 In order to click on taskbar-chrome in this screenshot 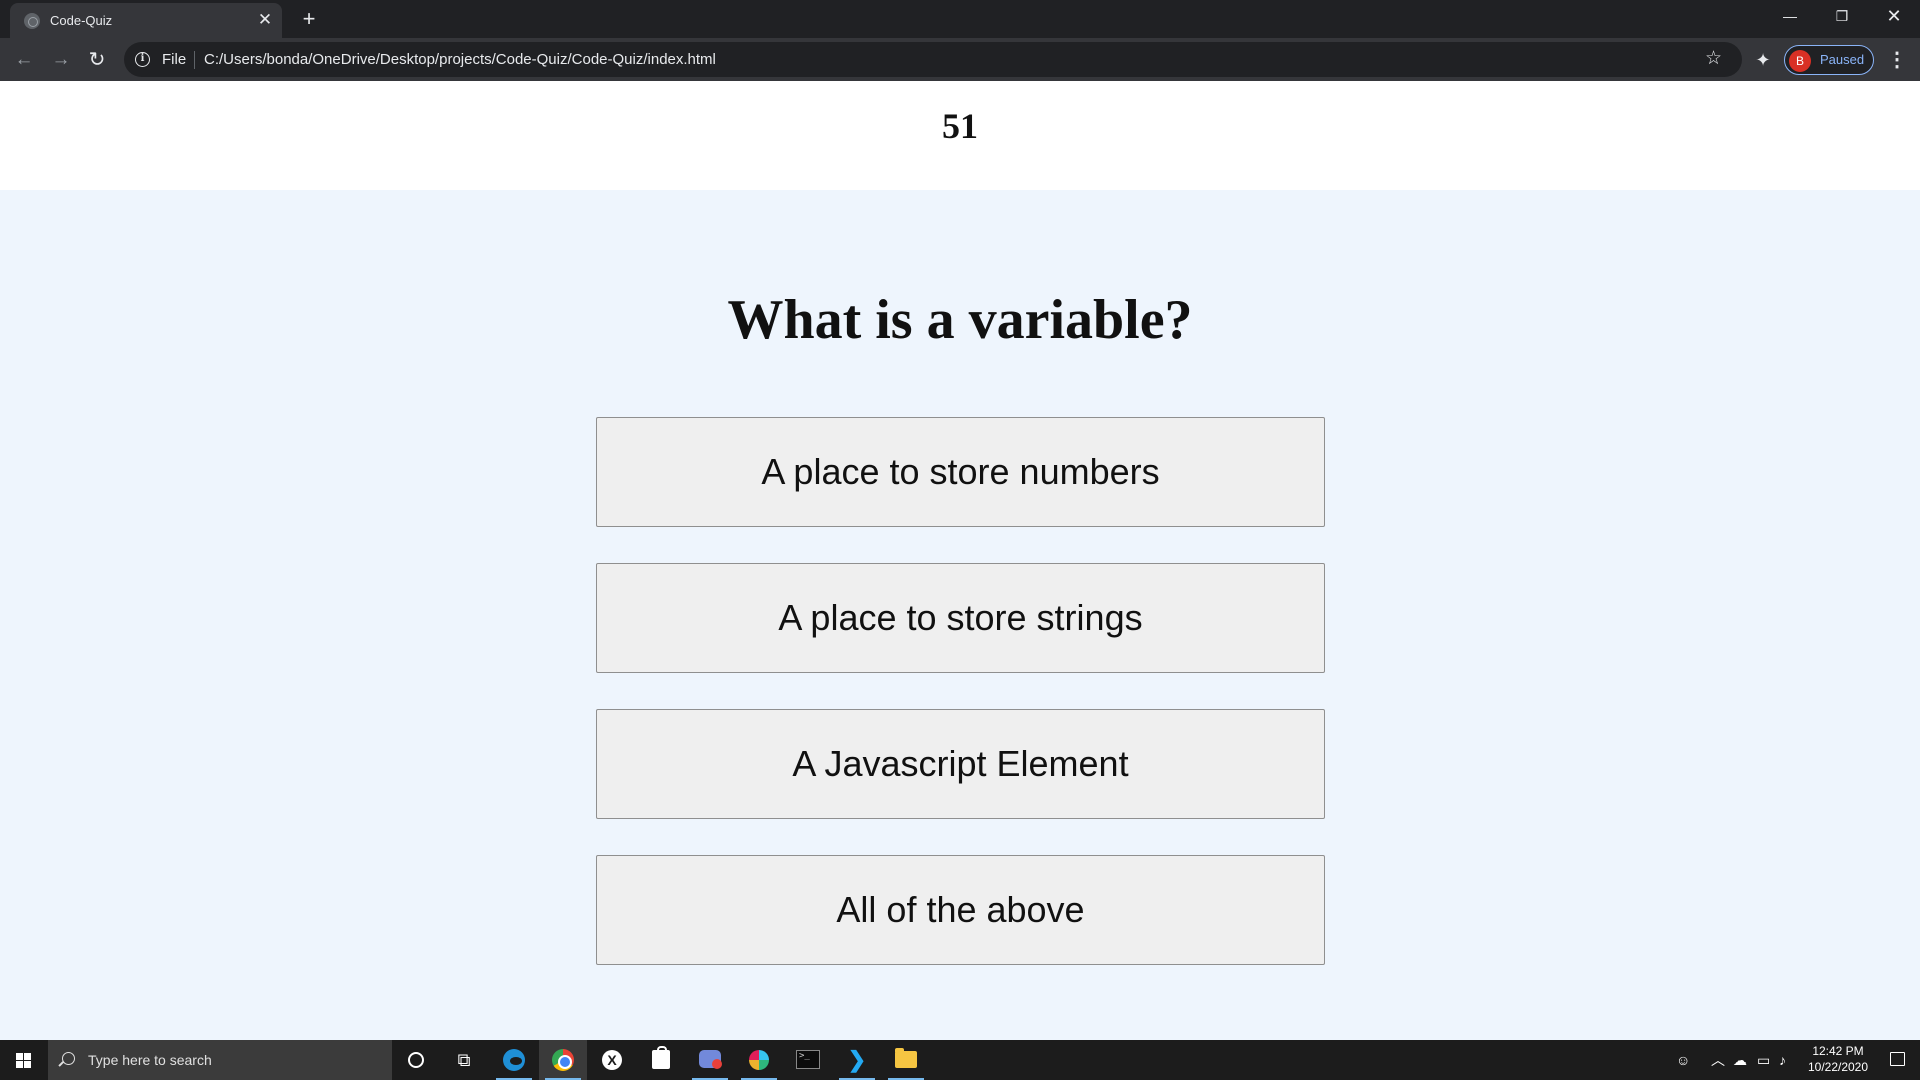, I will do `click(563, 1060)`.